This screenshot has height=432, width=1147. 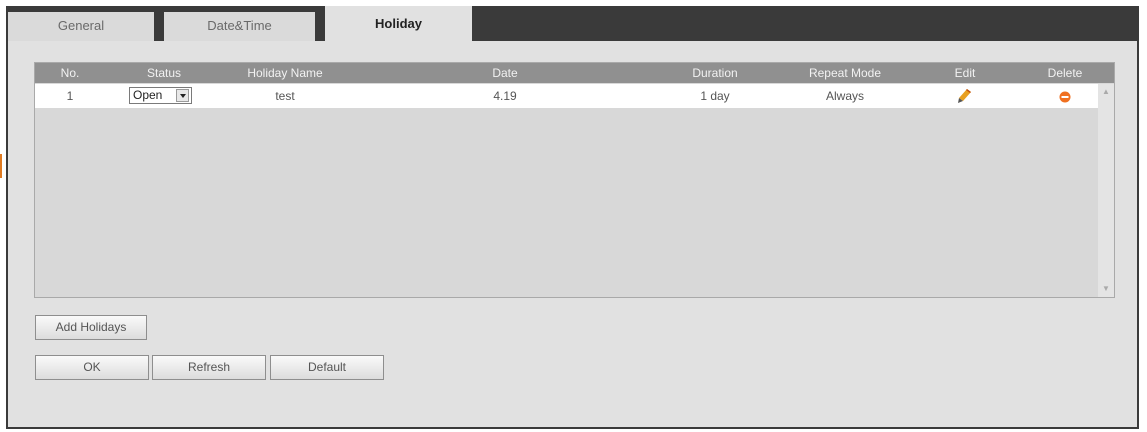 What do you see at coordinates (505, 73) in the screenshot?
I see `header-date: Date` at bounding box center [505, 73].